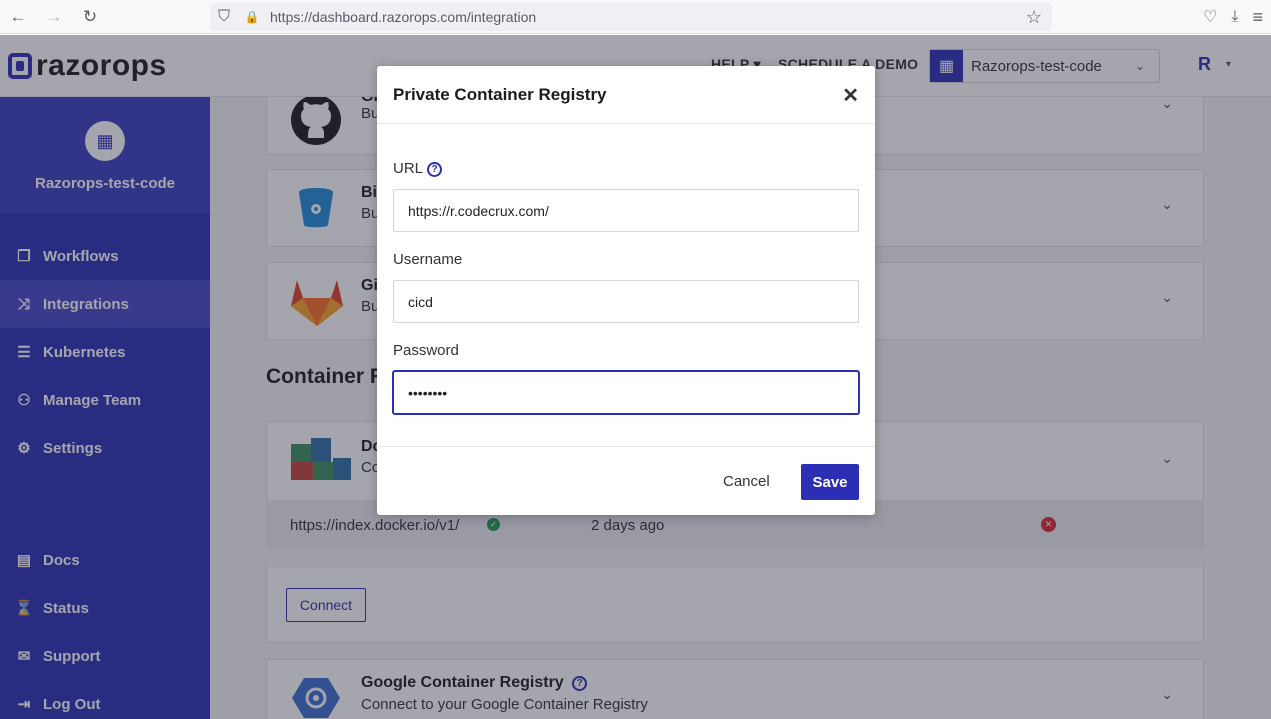  What do you see at coordinates (368, 17) in the screenshot?
I see `url-host: https://dashboard.razorops.com` at bounding box center [368, 17].